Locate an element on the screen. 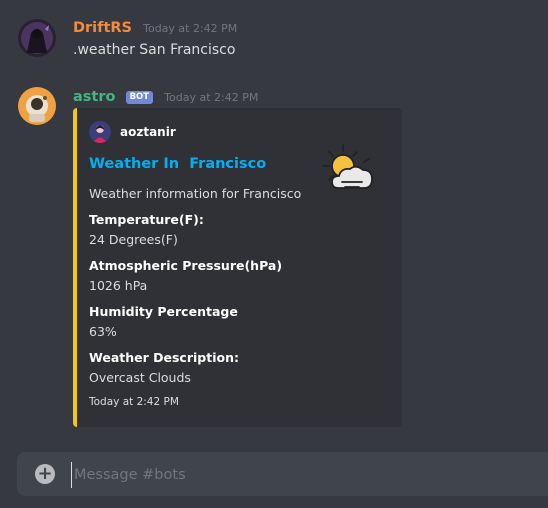  avatar-driftrs is located at coordinates (37, 38).